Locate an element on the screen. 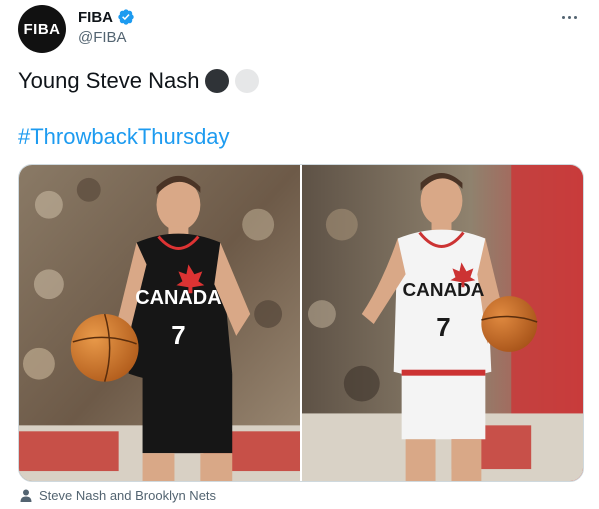  photo-1-jersey-text: CANADA is located at coordinates (178, 298).